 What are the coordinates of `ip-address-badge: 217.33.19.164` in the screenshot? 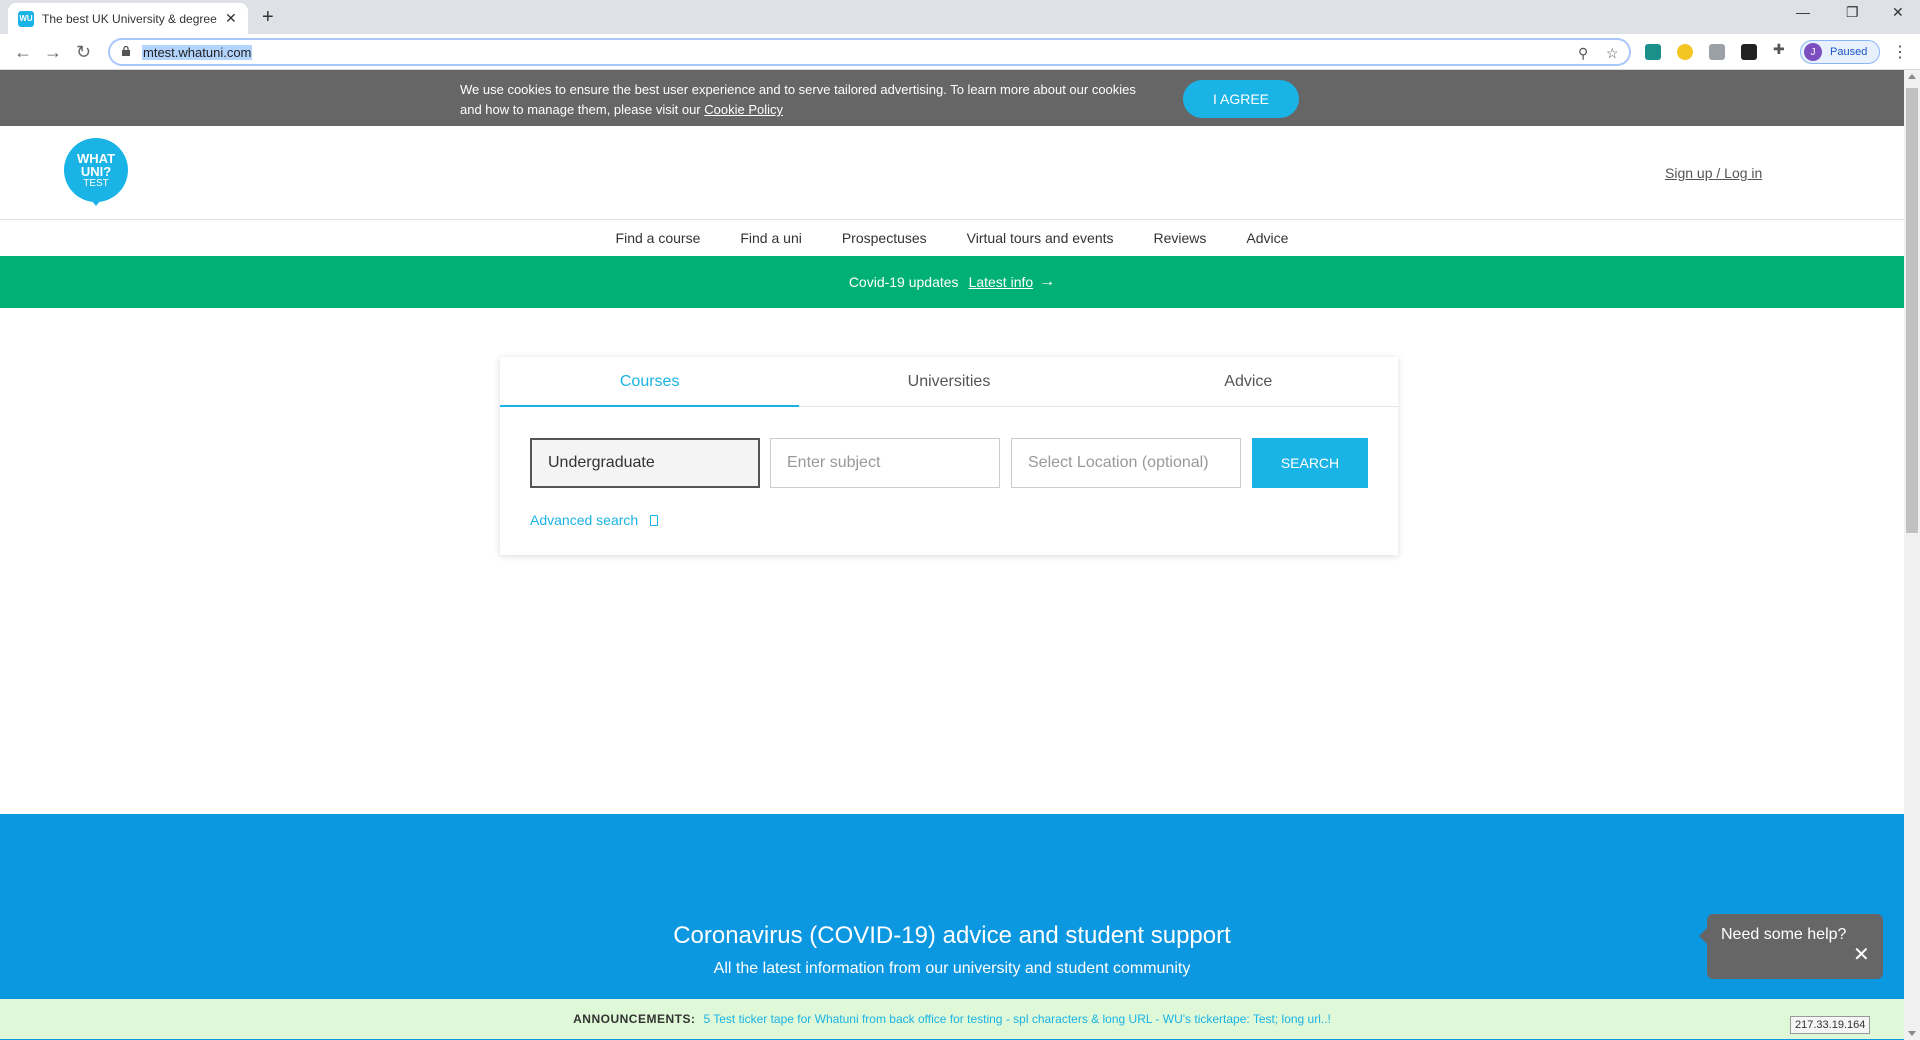 It's located at (1830, 1025).